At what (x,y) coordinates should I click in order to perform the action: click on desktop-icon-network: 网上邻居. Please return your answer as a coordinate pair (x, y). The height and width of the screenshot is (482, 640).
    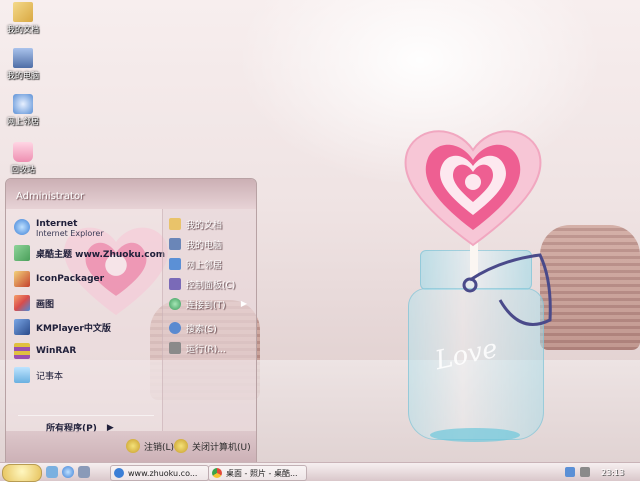
    Looking at the image, I should click on (23, 110).